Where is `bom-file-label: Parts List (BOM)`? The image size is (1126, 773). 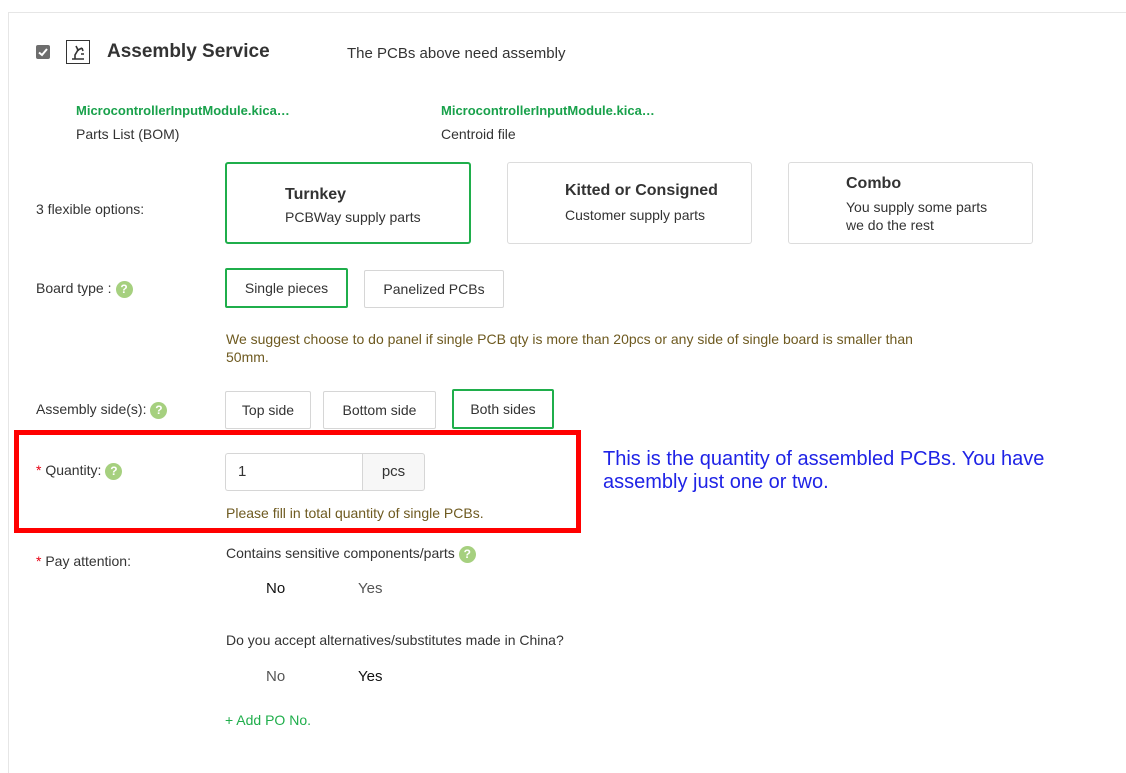
bom-file-label: Parts List (BOM) is located at coordinates (128, 134).